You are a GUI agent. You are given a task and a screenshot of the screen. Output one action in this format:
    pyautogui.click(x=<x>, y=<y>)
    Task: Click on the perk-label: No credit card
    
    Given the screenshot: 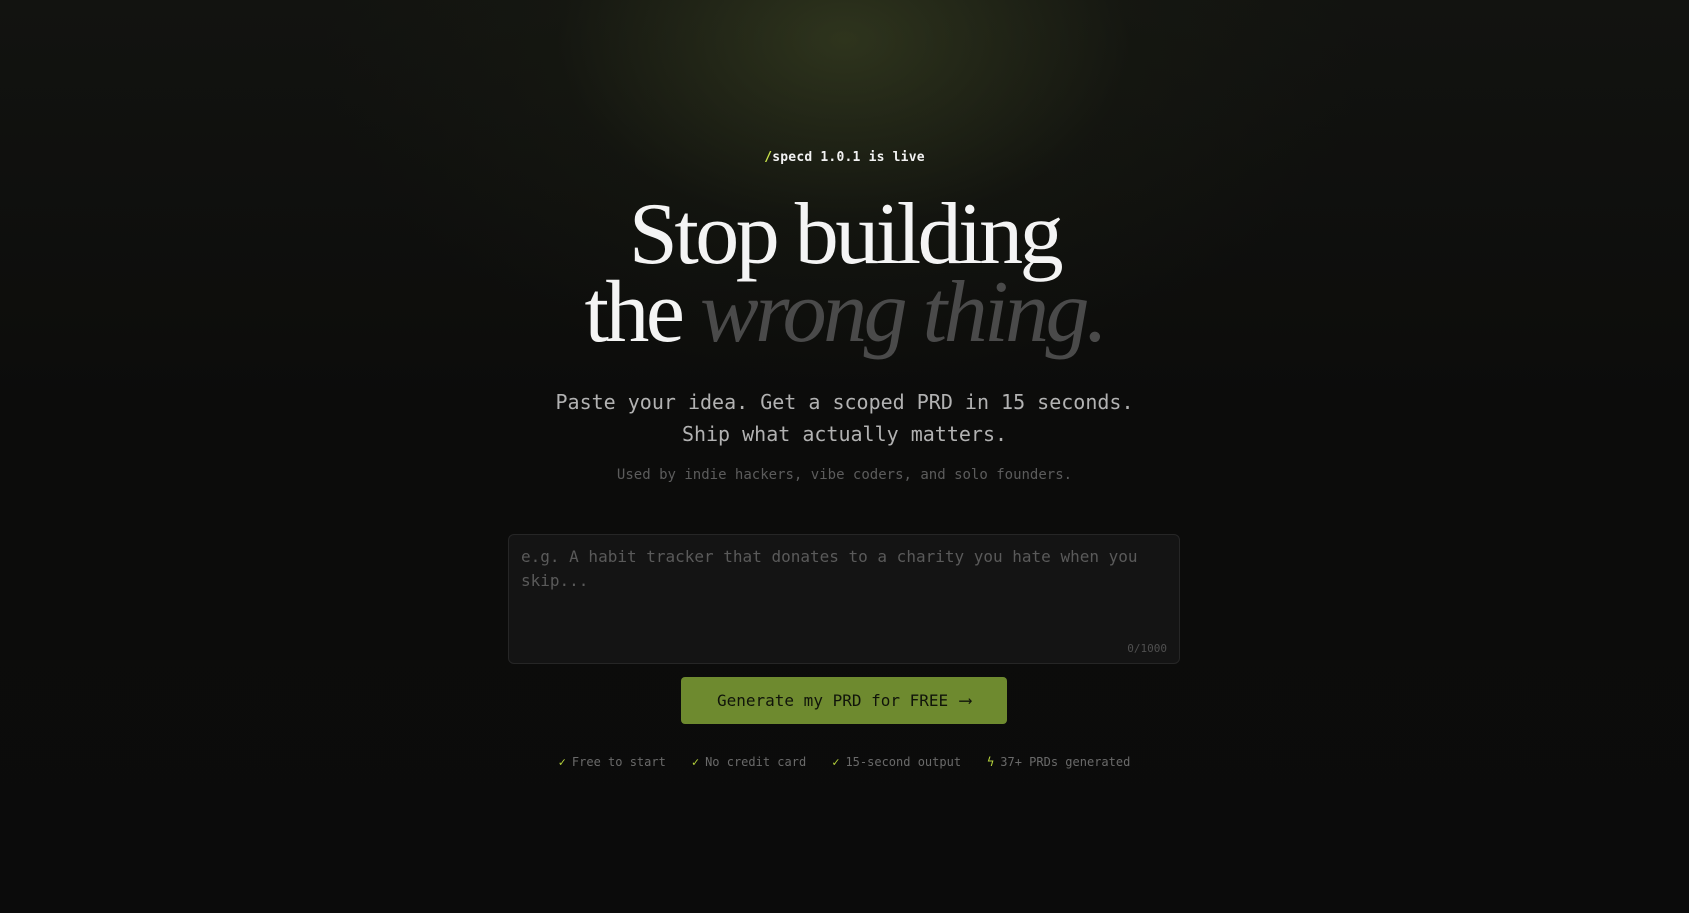 What is the action you would take?
    pyautogui.click(x=756, y=762)
    